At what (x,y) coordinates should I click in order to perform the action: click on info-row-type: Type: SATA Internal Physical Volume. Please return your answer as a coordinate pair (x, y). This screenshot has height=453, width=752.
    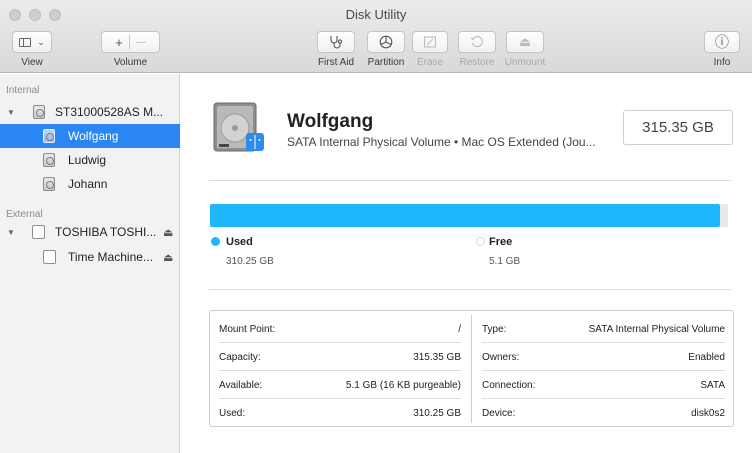
    Looking at the image, I should click on (603, 329).